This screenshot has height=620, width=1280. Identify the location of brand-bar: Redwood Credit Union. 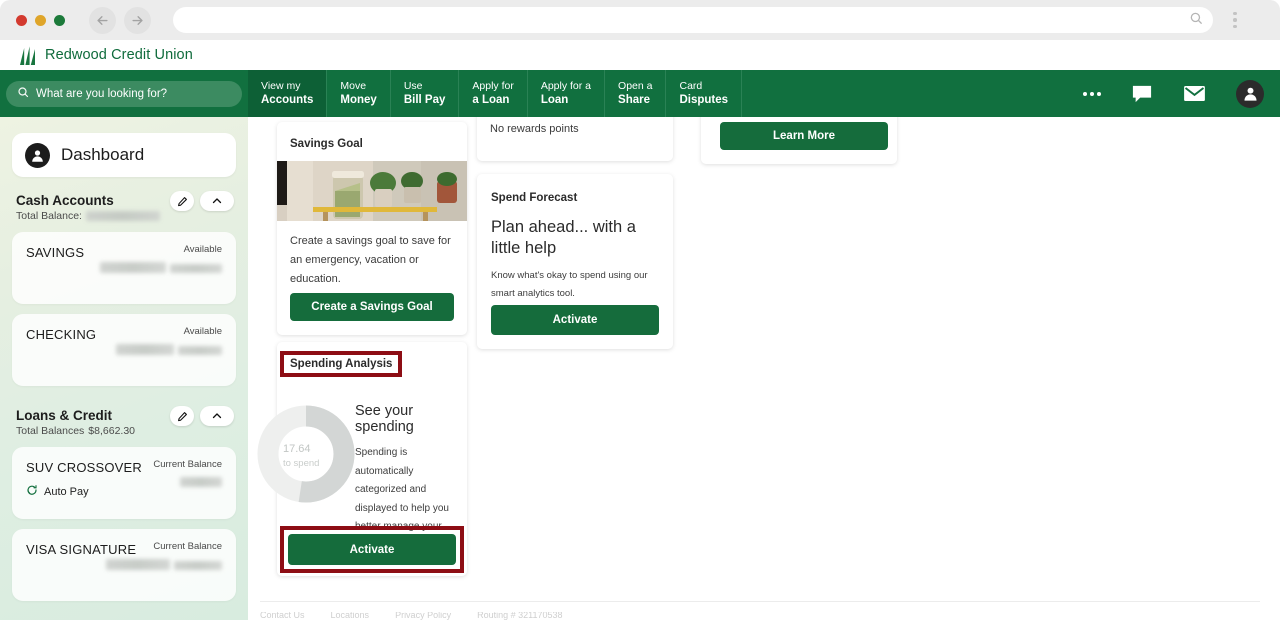
(640, 55).